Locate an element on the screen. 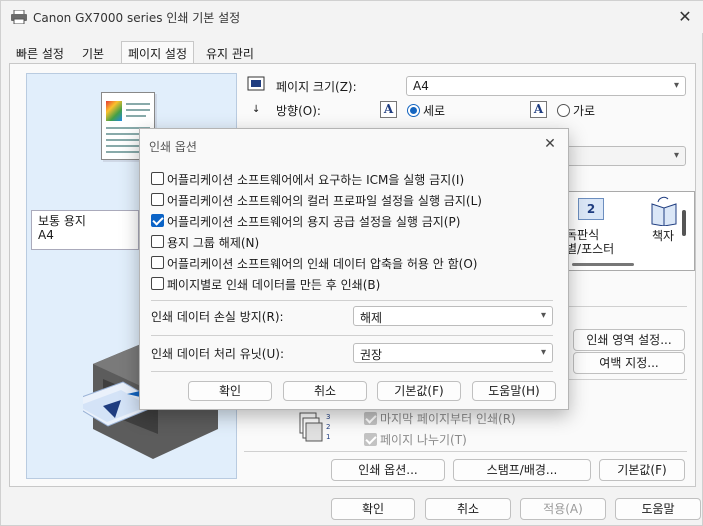 The height and width of the screenshot is (526, 703). printer-app-icon is located at coordinates (19, 17).